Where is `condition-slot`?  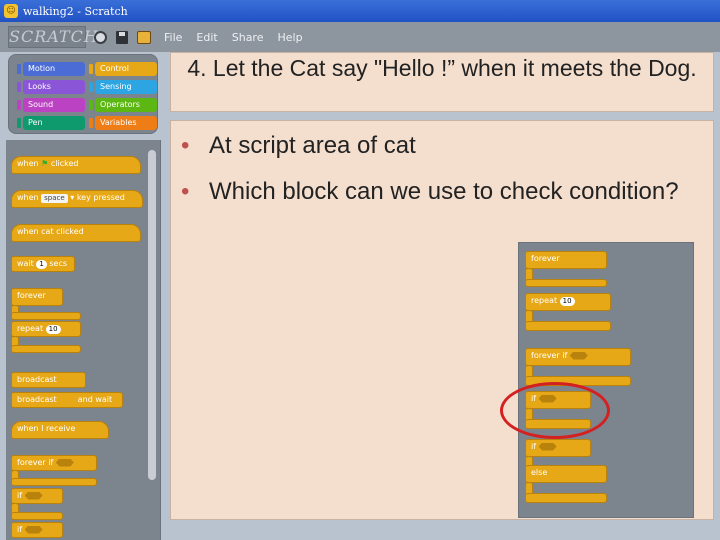 condition-slot is located at coordinates (64, 462).